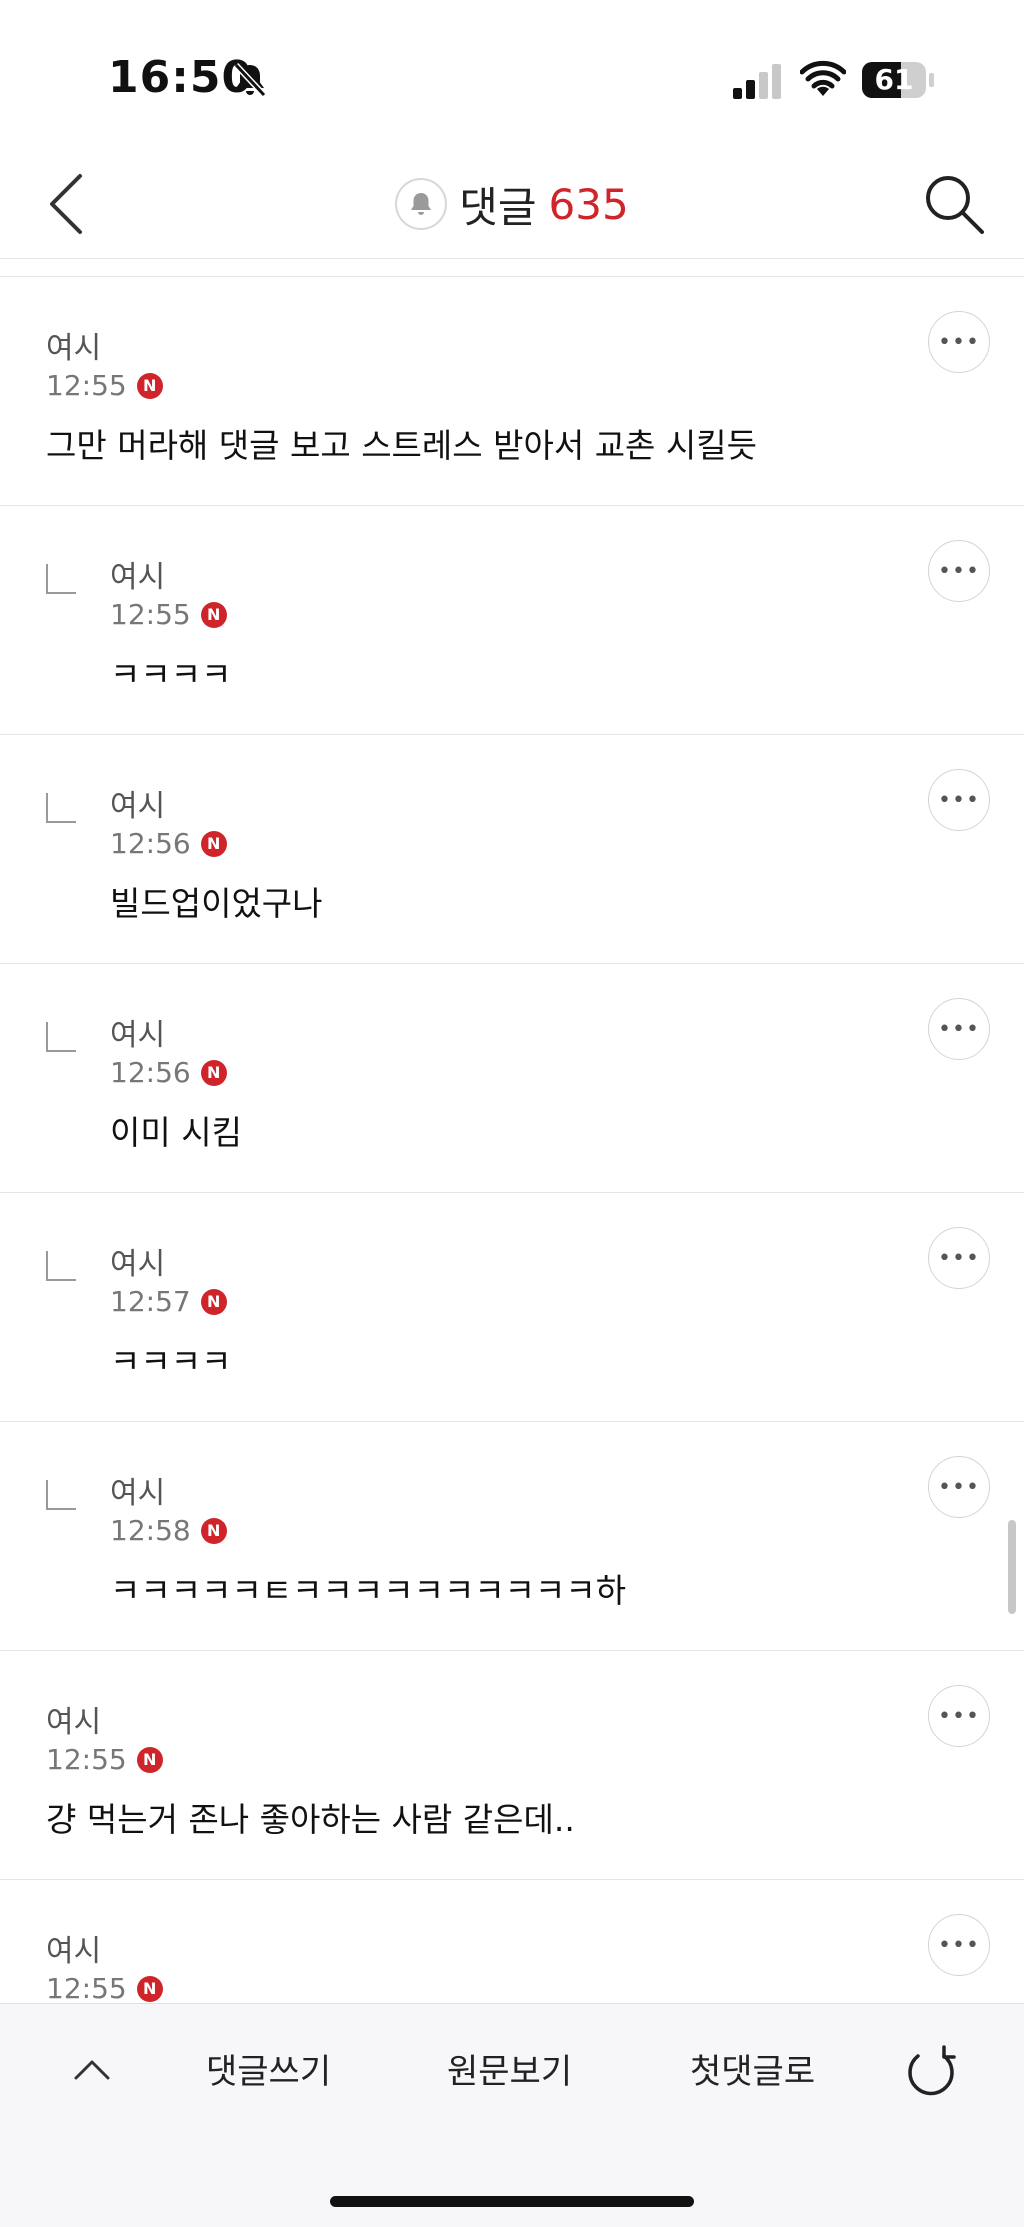 Image resolution: width=1024 pixels, height=2227 pixels. I want to click on bell-icon, so click(421, 204).